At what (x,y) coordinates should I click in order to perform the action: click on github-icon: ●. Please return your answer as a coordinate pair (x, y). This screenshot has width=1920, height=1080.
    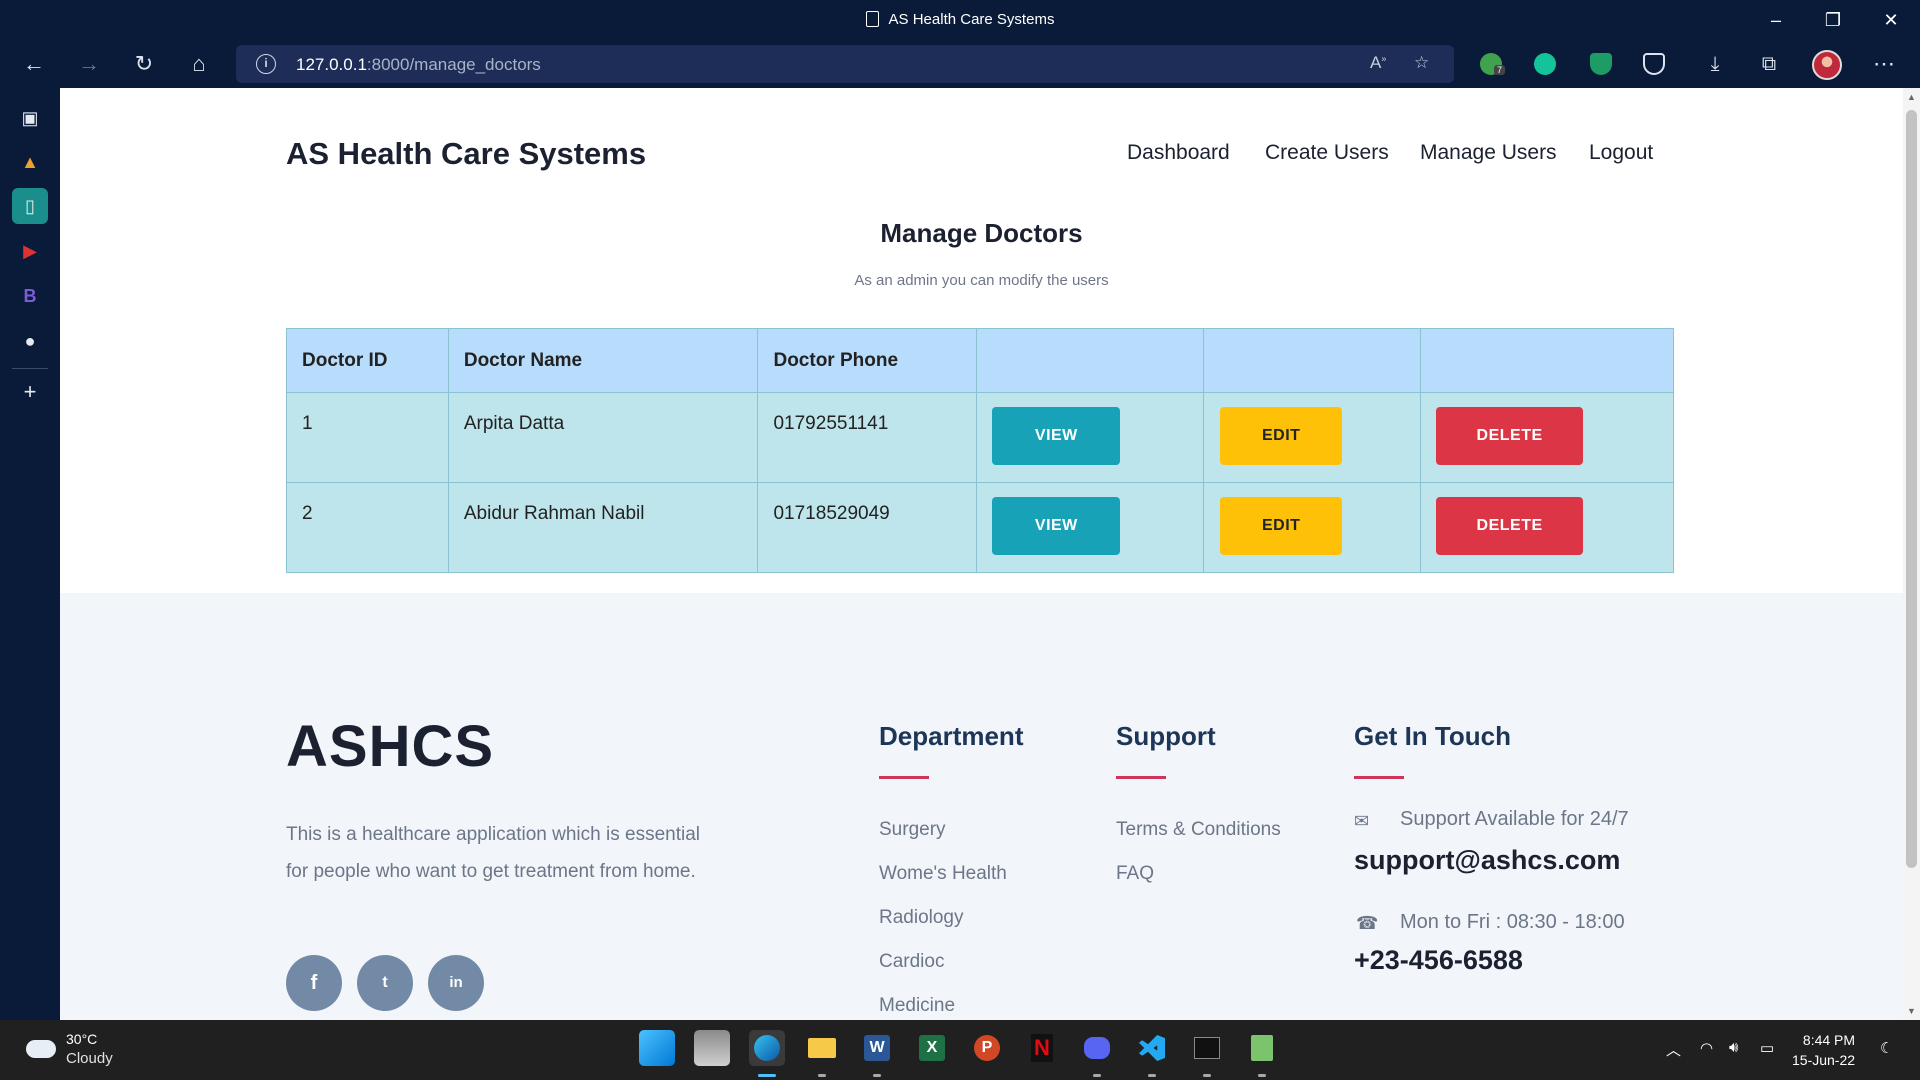
    Looking at the image, I should click on (30, 341).